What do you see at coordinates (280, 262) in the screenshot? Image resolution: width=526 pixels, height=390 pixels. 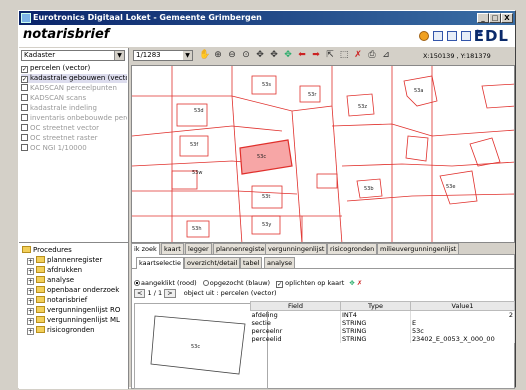 I see `subtab-analyse: analyse` at bounding box center [280, 262].